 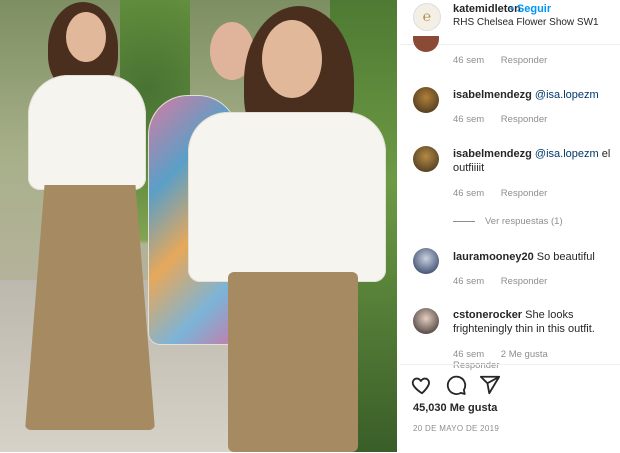 I want to click on photo-figure-left-shirt, so click(x=87, y=132).